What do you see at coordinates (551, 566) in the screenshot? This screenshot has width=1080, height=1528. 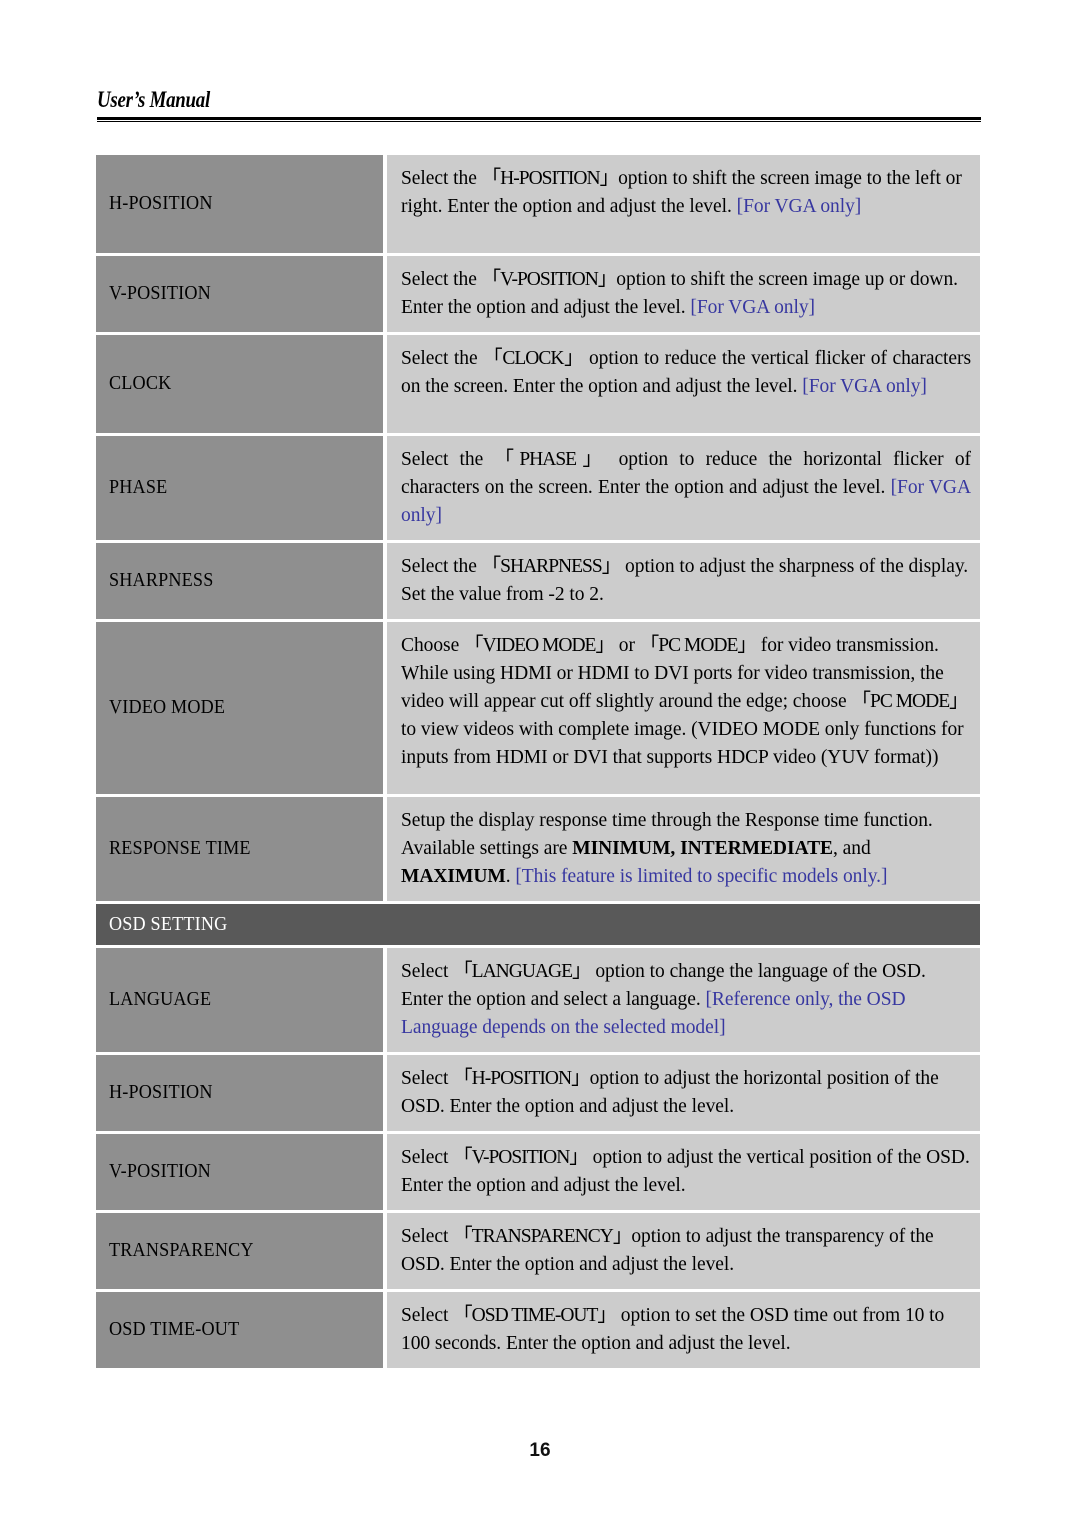 I see `description-option-token: 「SHARPNESS」` at bounding box center [551, 566].